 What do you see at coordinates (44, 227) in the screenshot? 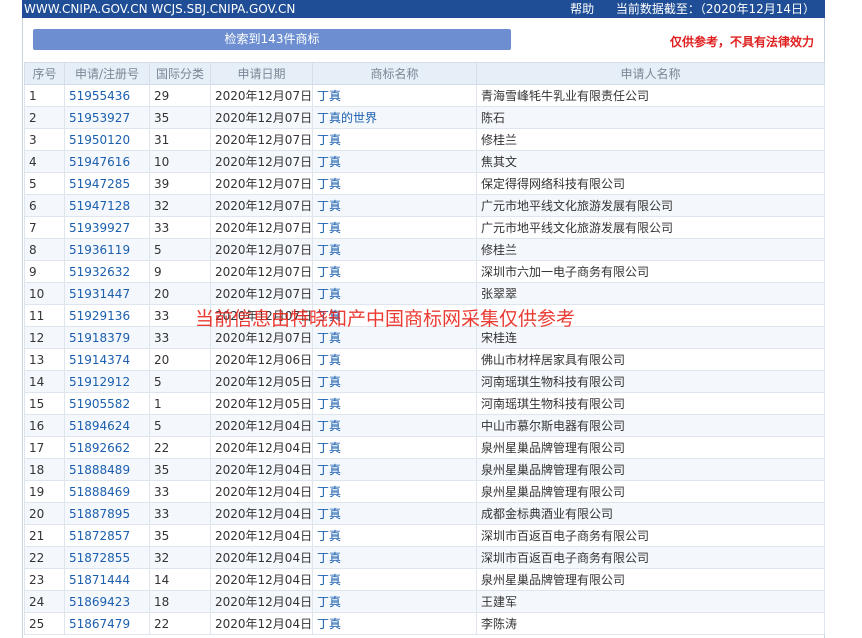
I see `row-index: 7` at bounding box center [44, 227].